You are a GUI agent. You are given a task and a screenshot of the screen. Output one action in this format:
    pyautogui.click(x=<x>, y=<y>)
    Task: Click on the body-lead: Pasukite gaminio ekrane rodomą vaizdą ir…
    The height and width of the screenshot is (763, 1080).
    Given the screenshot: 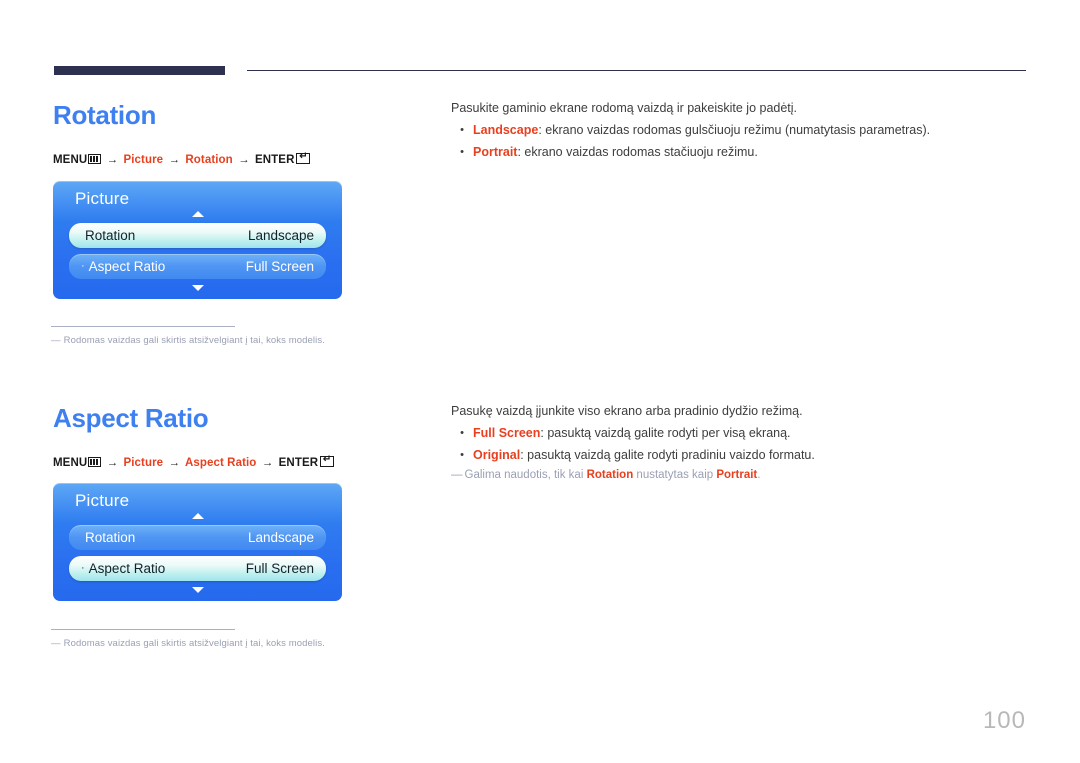 What is the action you would take?
    pyautogui.click(x=624, y=108)
    